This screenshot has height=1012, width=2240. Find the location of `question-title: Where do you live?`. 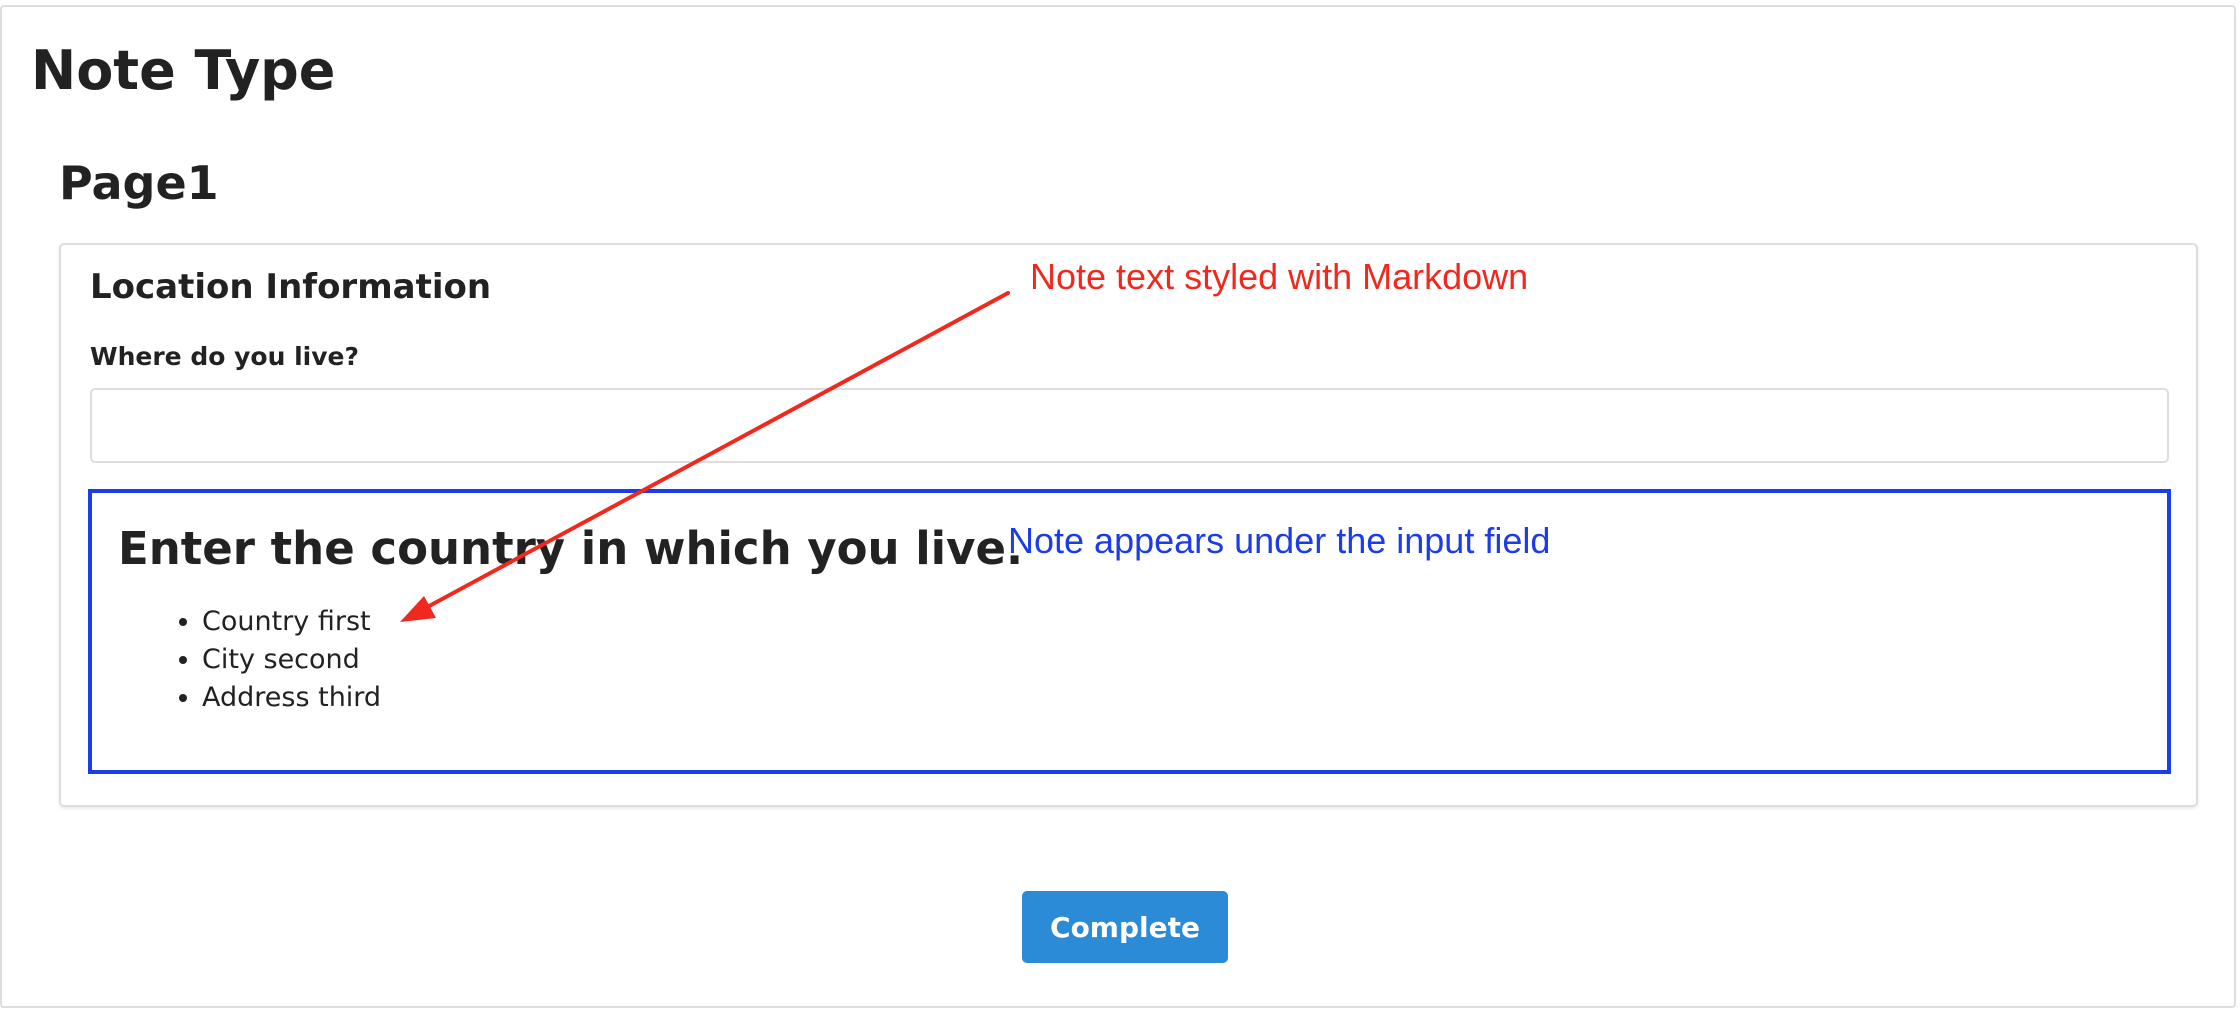

question-title: Where do you live? is located at coordinates (224, 356).